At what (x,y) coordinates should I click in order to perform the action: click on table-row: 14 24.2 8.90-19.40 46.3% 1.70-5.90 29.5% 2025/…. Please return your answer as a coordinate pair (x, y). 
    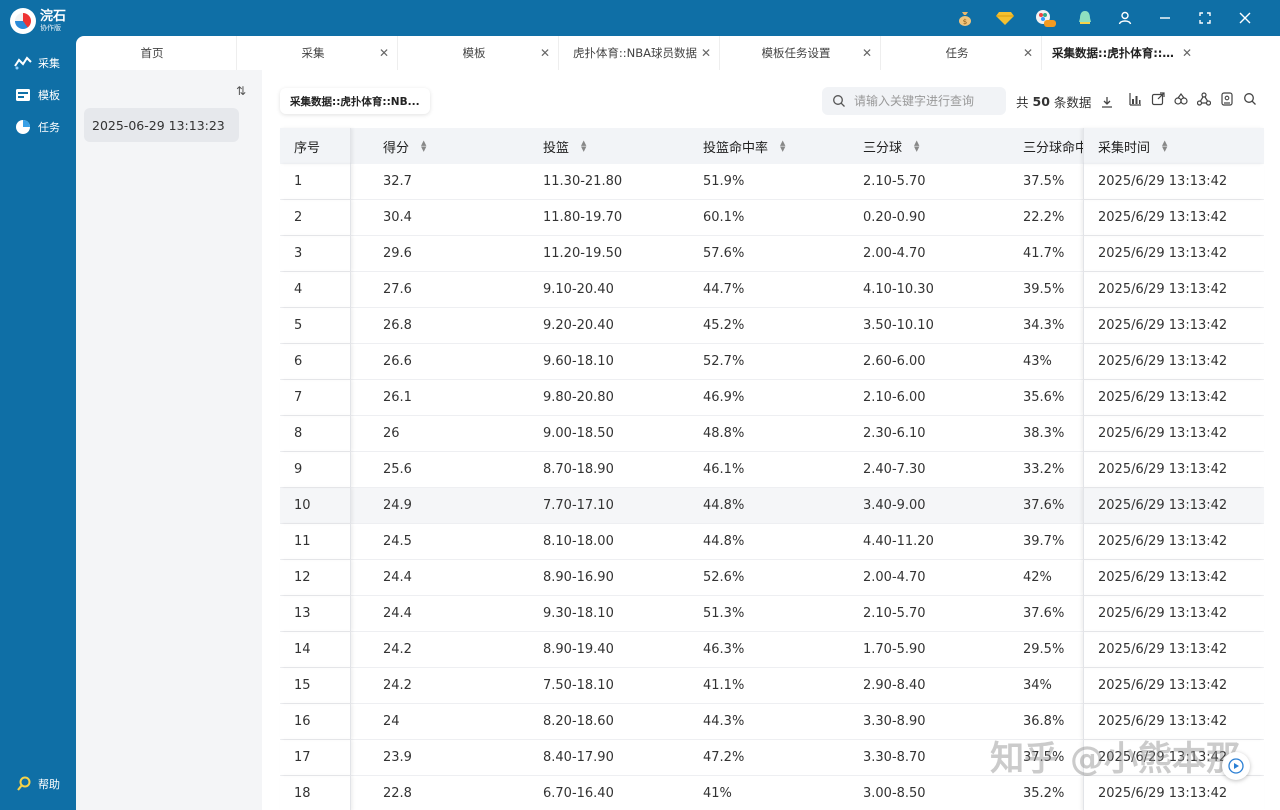
    Looking at the image, I should click on (772, 650).